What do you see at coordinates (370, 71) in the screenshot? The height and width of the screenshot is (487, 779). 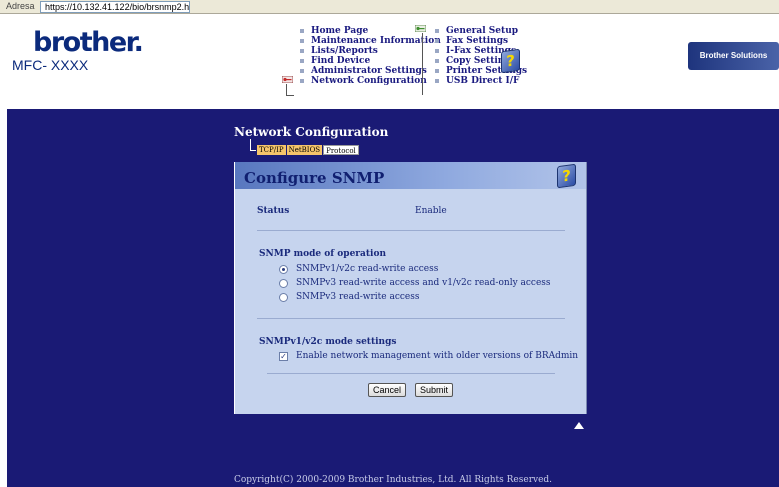 I see `menu-item-administrator-settings: Administrator Settings` at bounding box center [370, 71].